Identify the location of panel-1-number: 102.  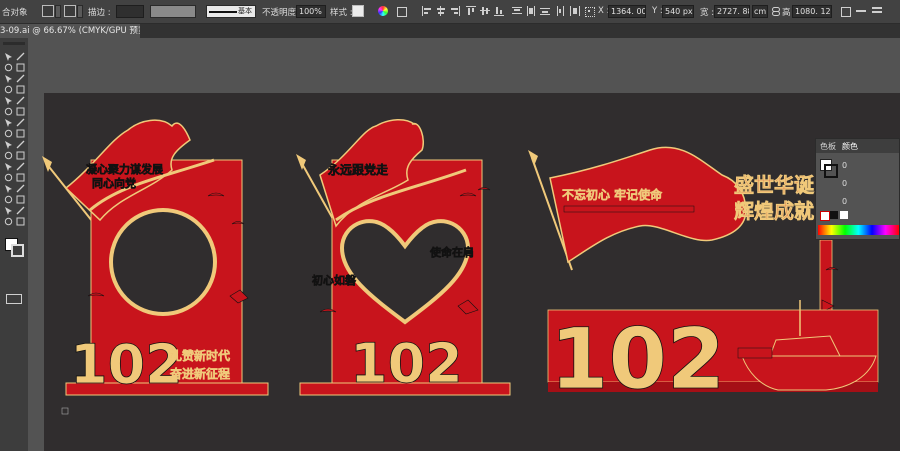
(126, 364).